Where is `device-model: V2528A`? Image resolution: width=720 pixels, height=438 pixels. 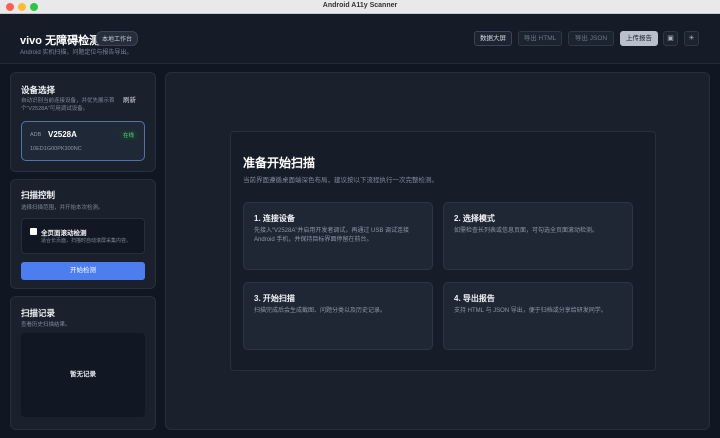 device-model: V2528A is located at coordinates (62, 134).